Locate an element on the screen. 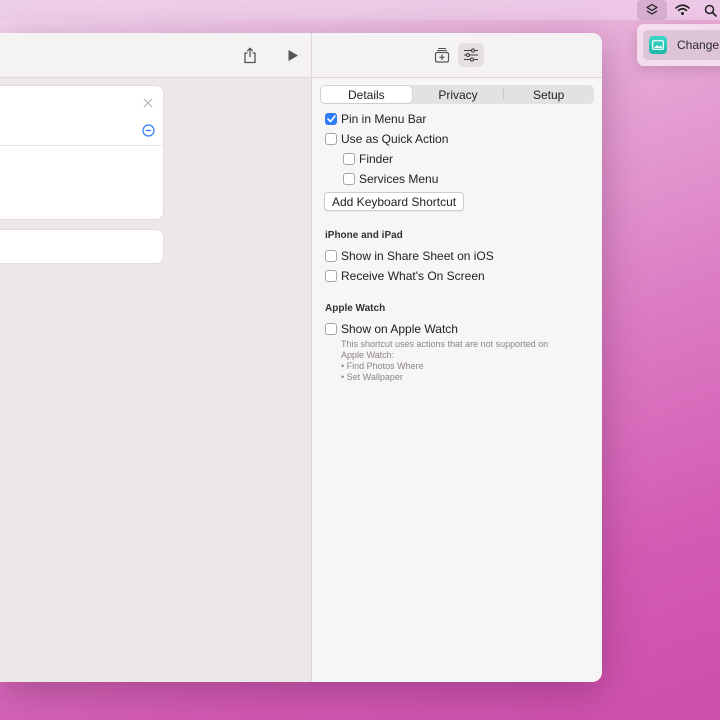  share-sheet-label: Show in Share Sheet on iOS is located at coordinates (417, 256).